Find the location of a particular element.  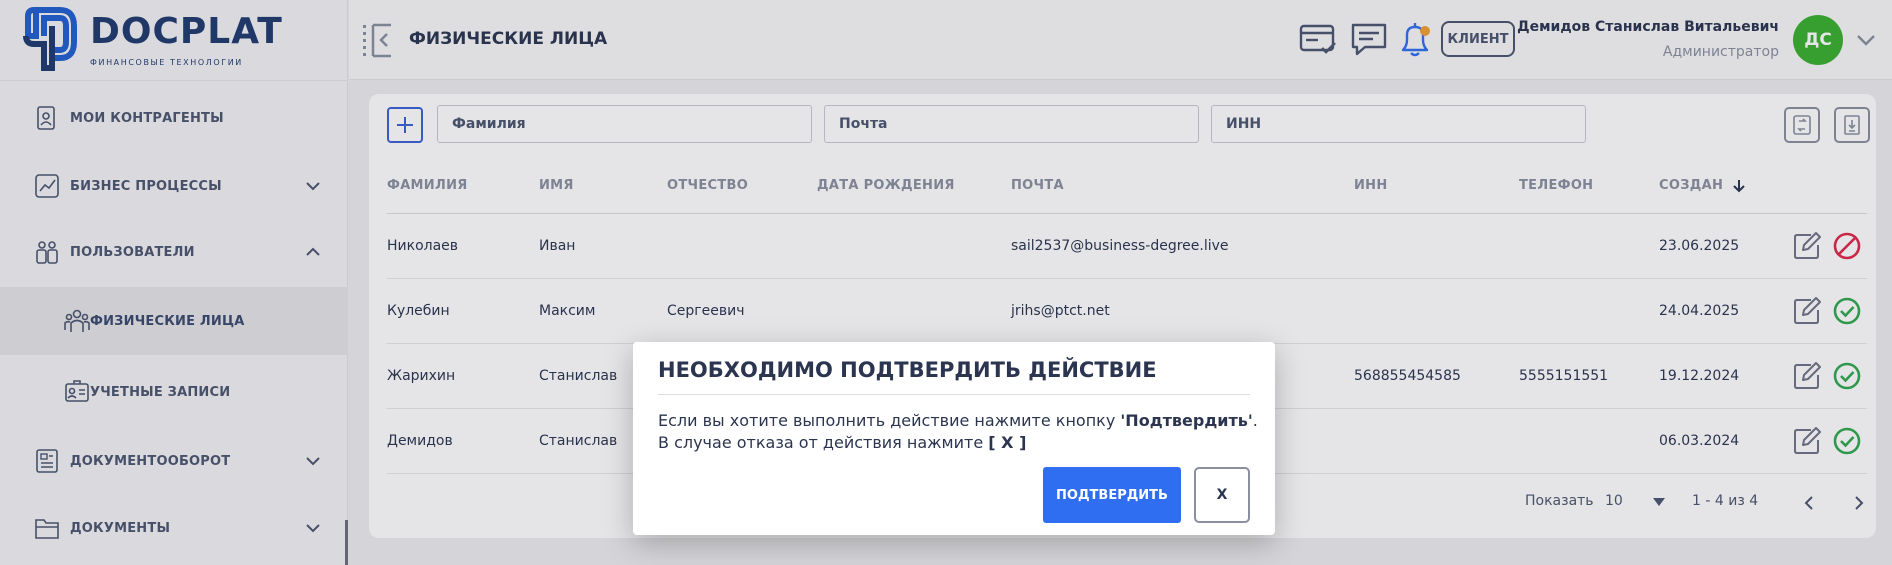

dialog-line1-suffix: . is located at coordinates (1255, 420).